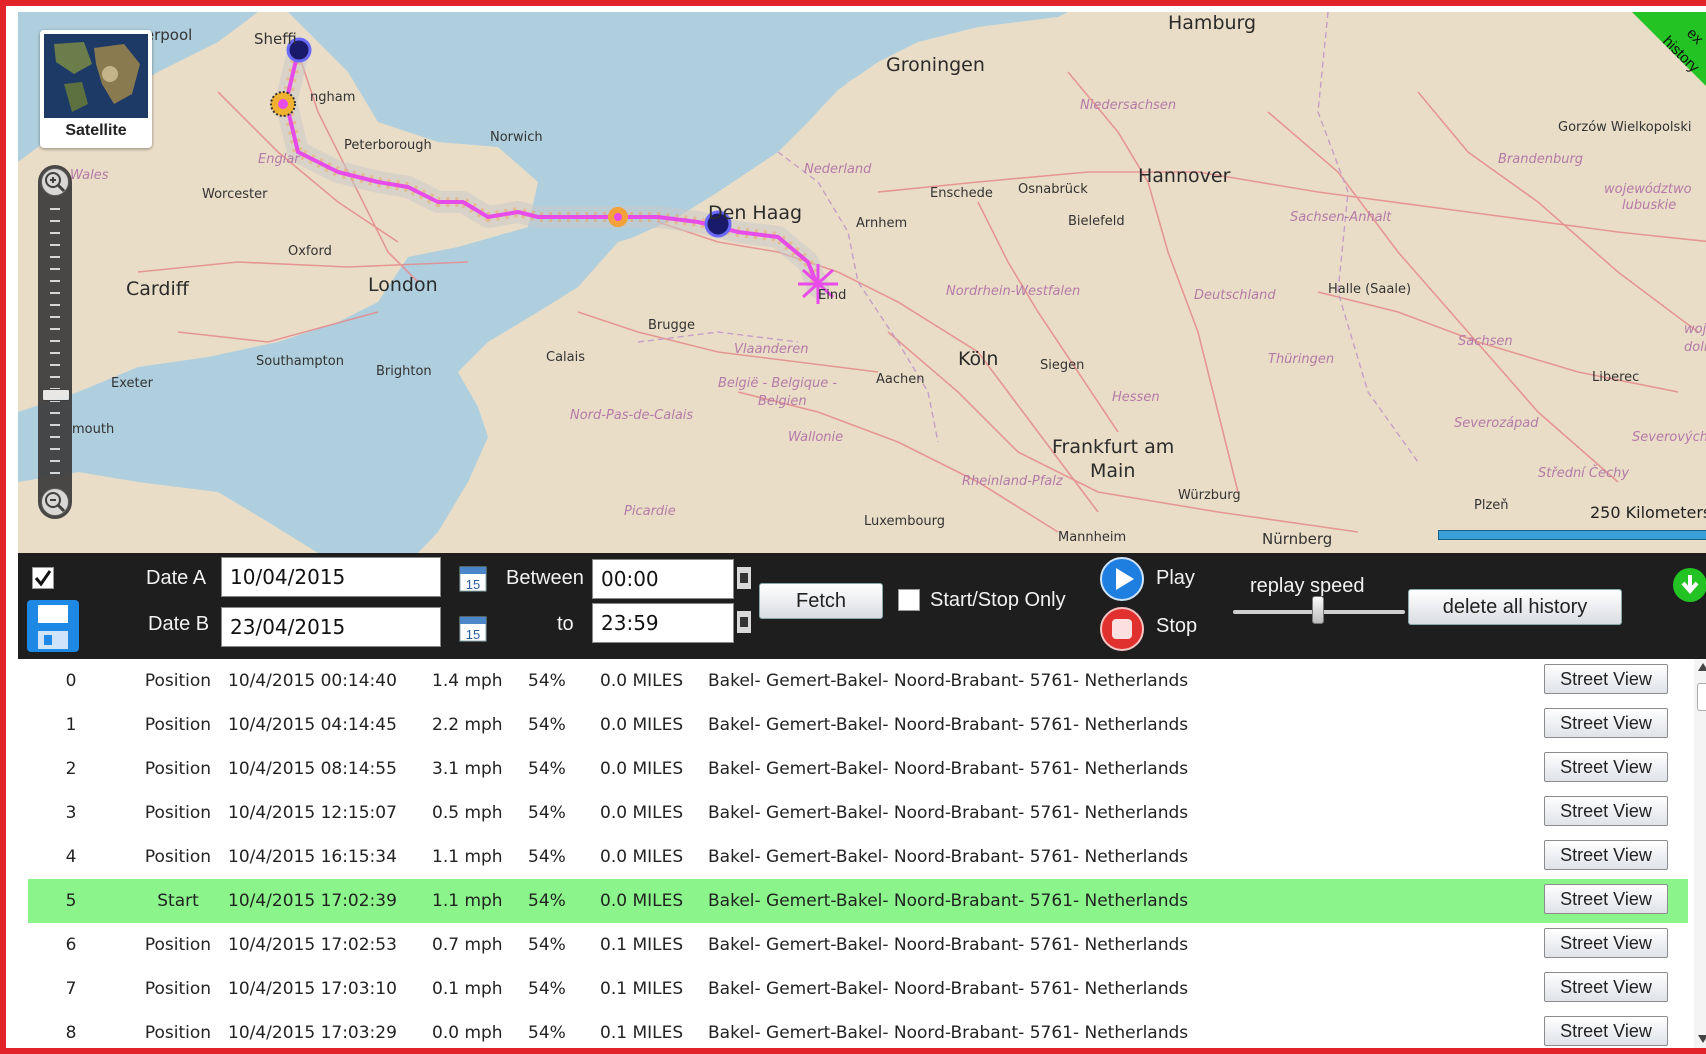 This screenshot has height=1054, width=1706. What do you see at coordinates (1307, 586) in the screenshot?
I see `replay-speed-label: replay speed` at bounding box center [1307, 586].